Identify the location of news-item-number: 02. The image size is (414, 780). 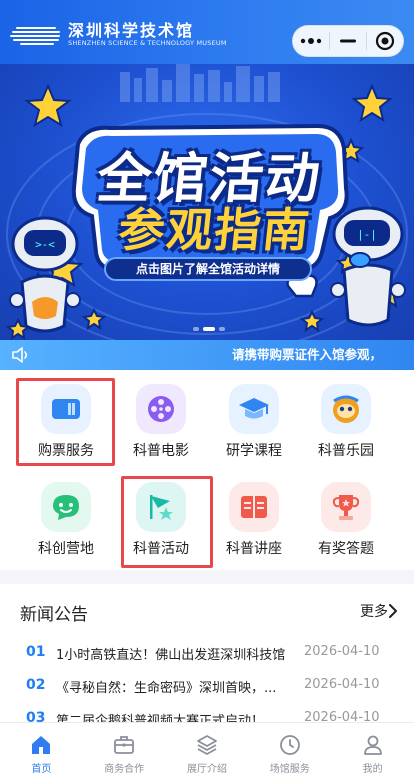
(36, 685).